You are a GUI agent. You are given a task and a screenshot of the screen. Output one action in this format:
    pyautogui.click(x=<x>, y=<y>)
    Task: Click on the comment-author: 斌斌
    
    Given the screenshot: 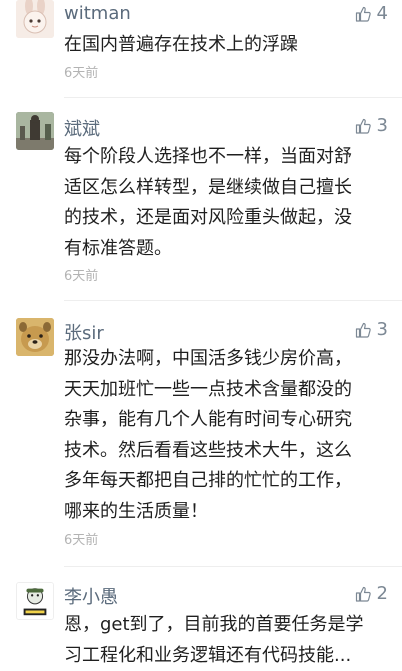 What is the action you would take?
    pyautogui.click(x=82, y=128)
    